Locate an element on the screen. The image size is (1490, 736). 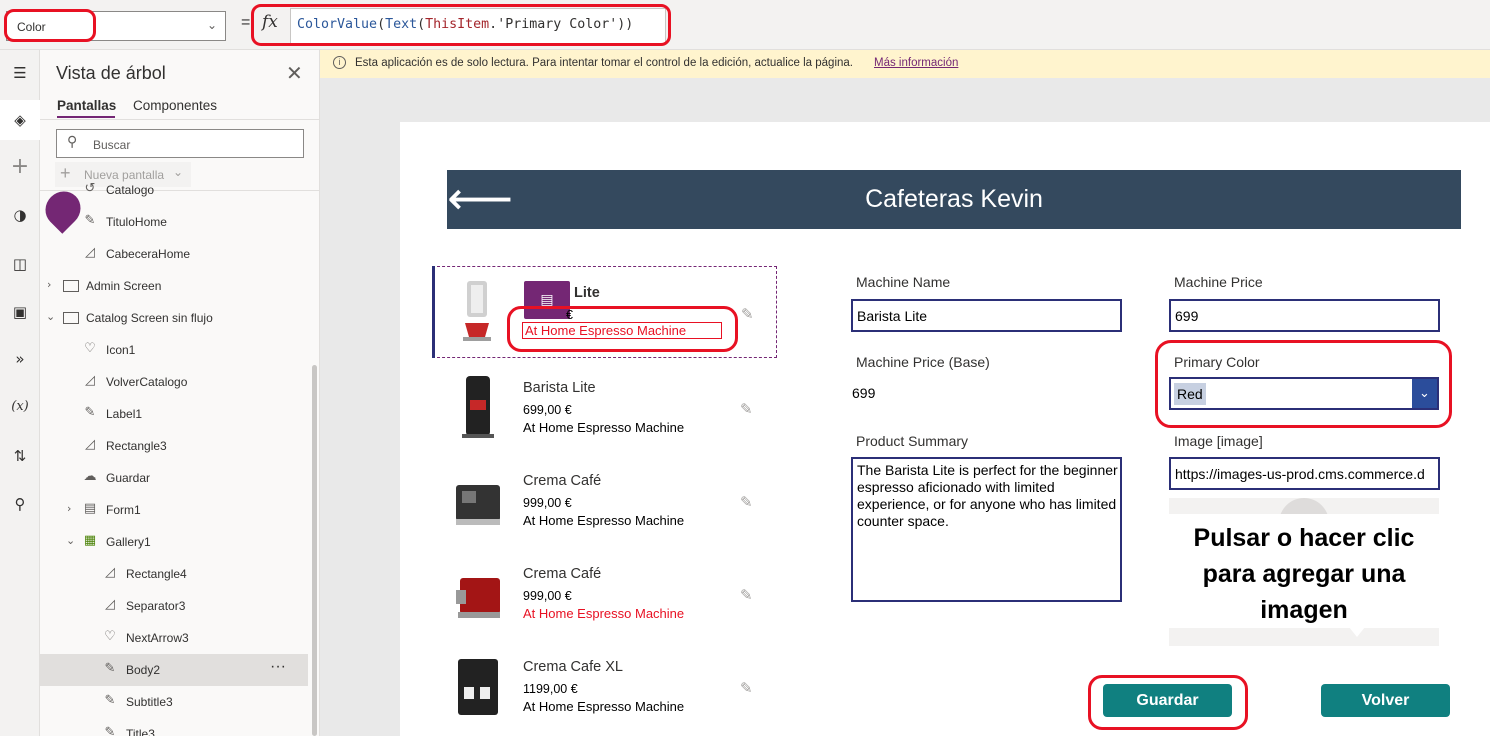
tree-view-title: Vista de árbol is located at coordinates (111, 73).